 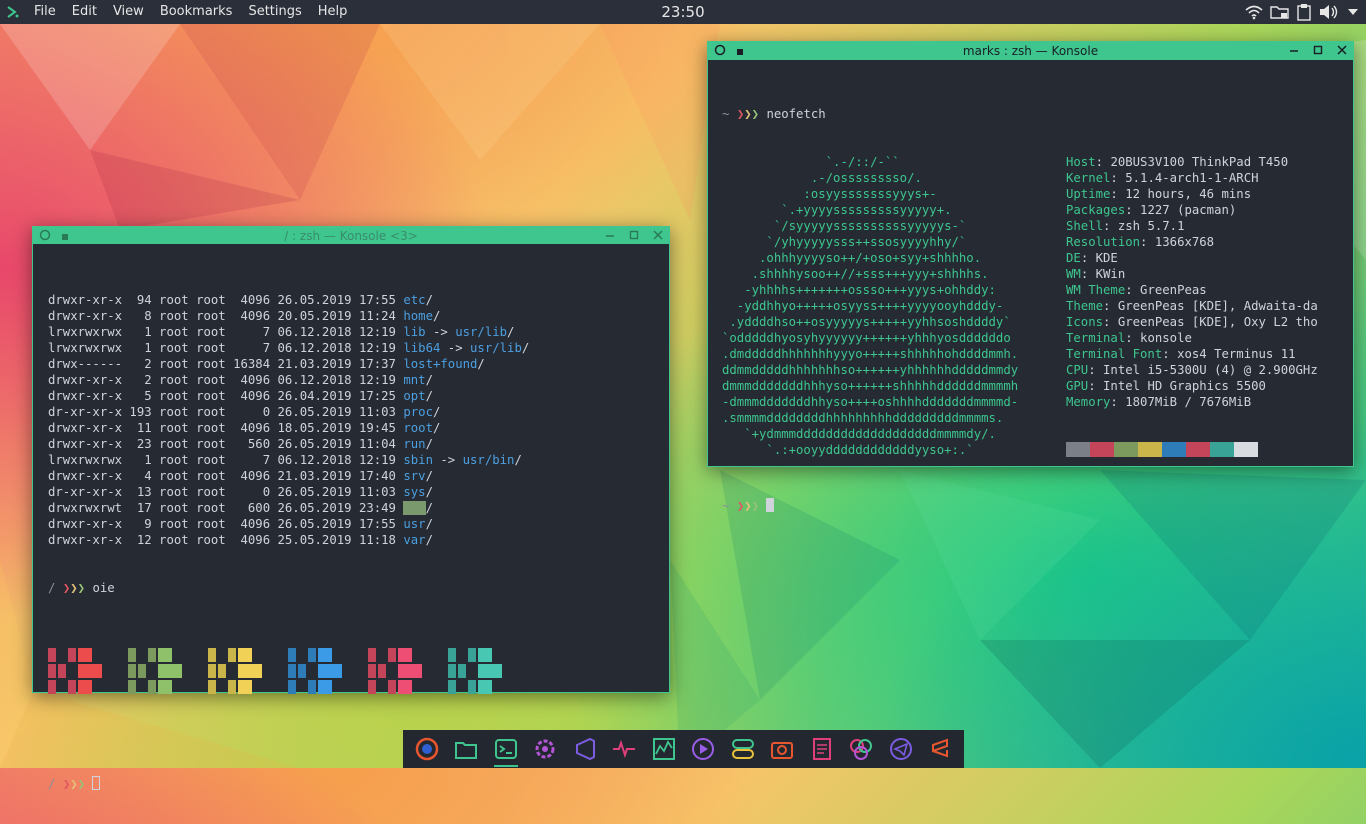 What do you see at coordinates (1188, 194) in the screenshot?
I see `info-value: 12 hours, 46 mins` at bounding box center [1188, 194].